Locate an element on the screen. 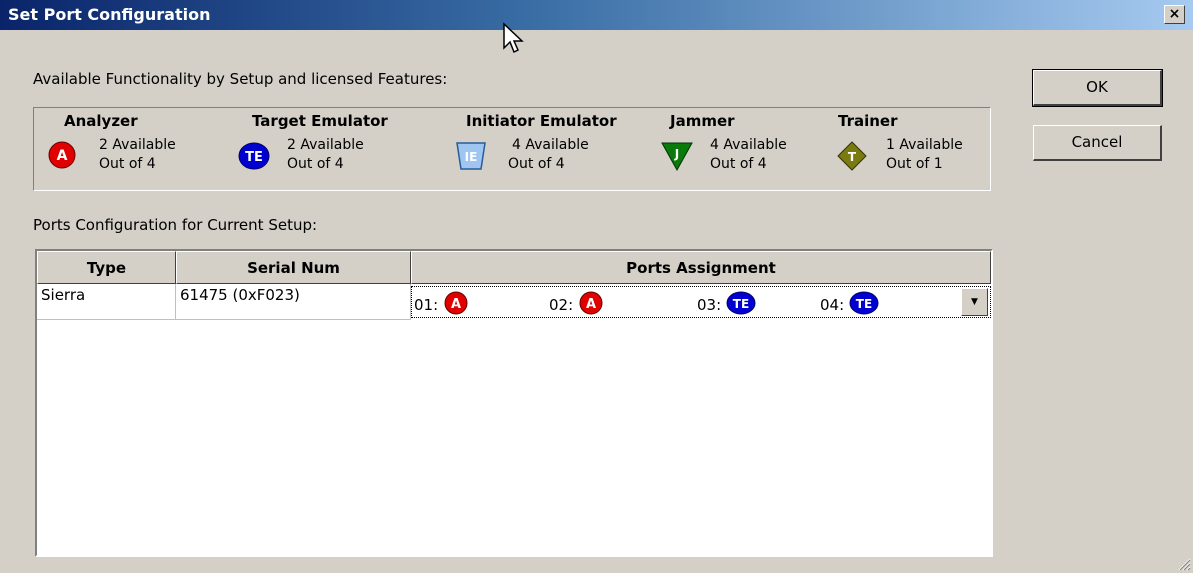  port-assignment-04: 04: TE is located at coordinates (849, 303).